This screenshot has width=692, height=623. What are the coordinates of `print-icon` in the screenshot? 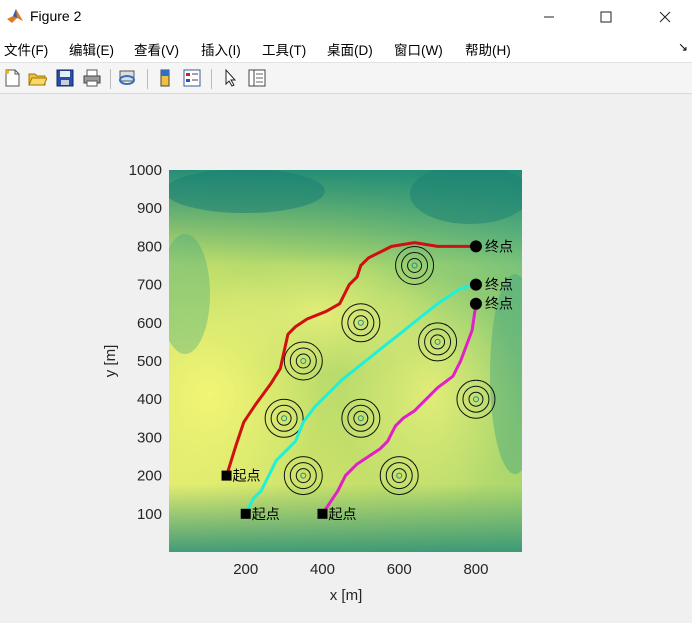 It's located at (92, 78).